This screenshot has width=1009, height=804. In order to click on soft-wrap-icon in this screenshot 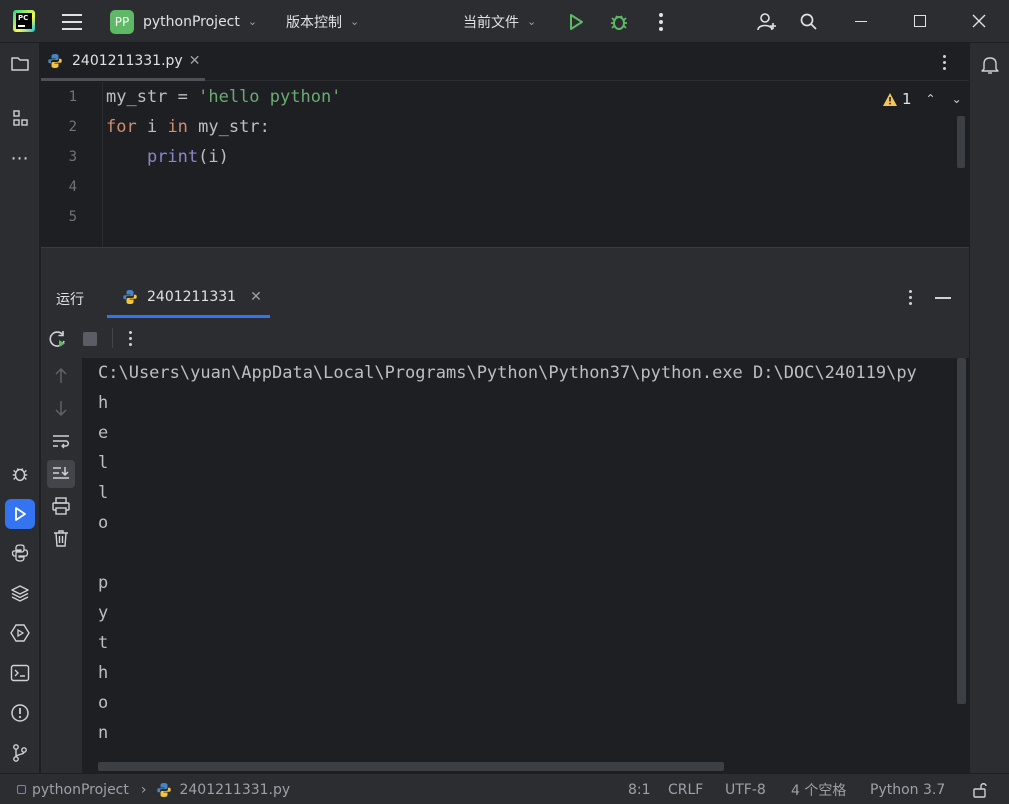, I will do `click(61, 441)`.